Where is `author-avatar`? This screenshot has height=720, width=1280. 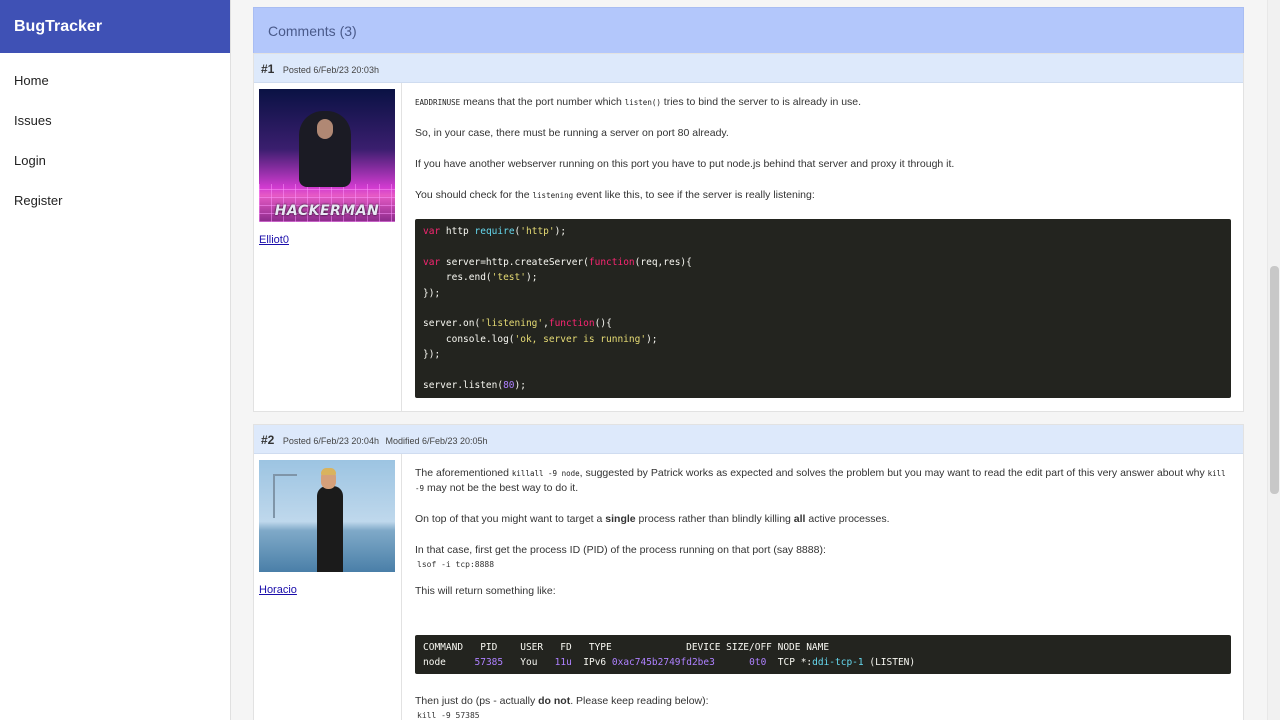
author-avatar is located at coordinates (327, 516).